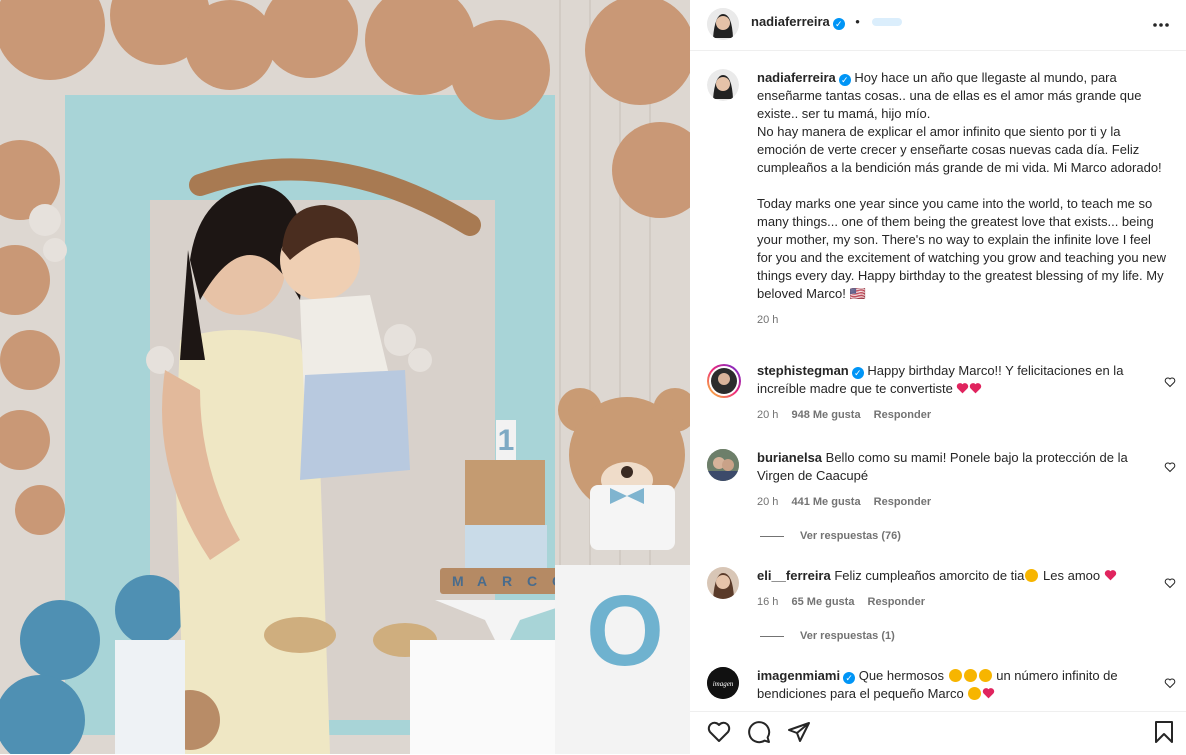  I want to click on commenter-avatar: imagen, so click(723, 683).